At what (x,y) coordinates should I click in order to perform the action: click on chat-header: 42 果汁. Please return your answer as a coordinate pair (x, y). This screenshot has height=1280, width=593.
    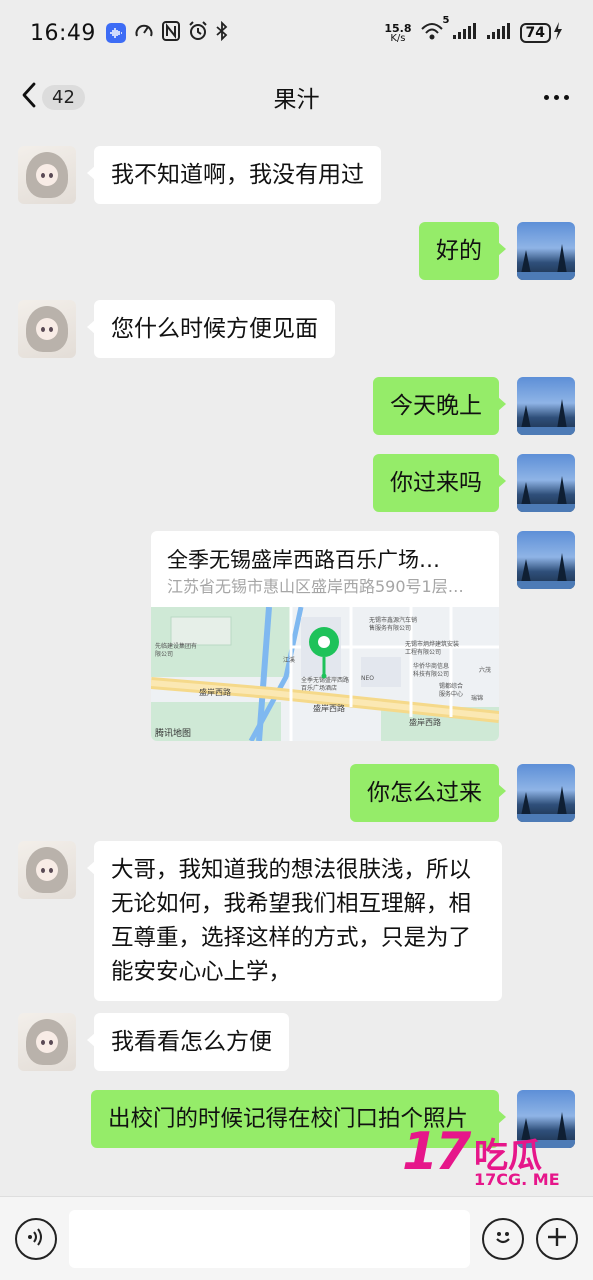
    Looking at the image, I should click on (296, 97).